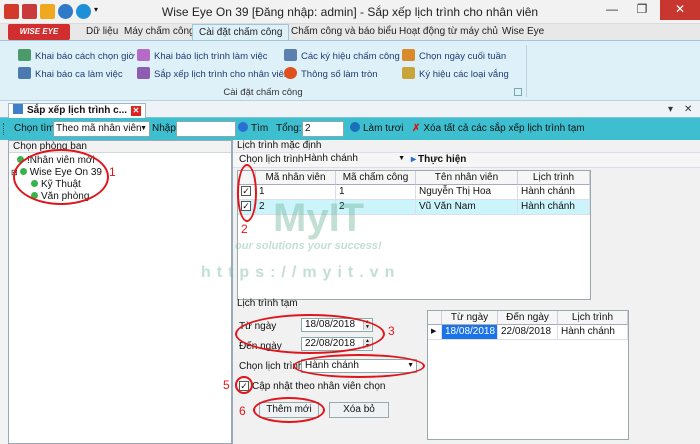 The image size is (700, 444). What do you see at coordinates (242, 411) in the screenshot?
I see `annotation-label-6: 6` at bounding box center [242, 411].